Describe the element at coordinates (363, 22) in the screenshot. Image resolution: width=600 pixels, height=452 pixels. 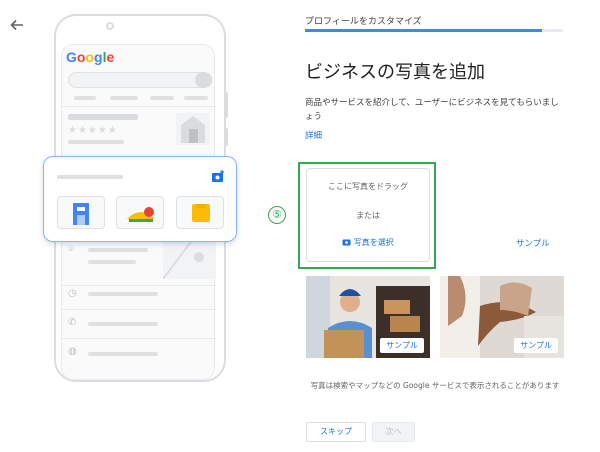
I see `step-title: プロフィールをカスタマイズ` at that location.